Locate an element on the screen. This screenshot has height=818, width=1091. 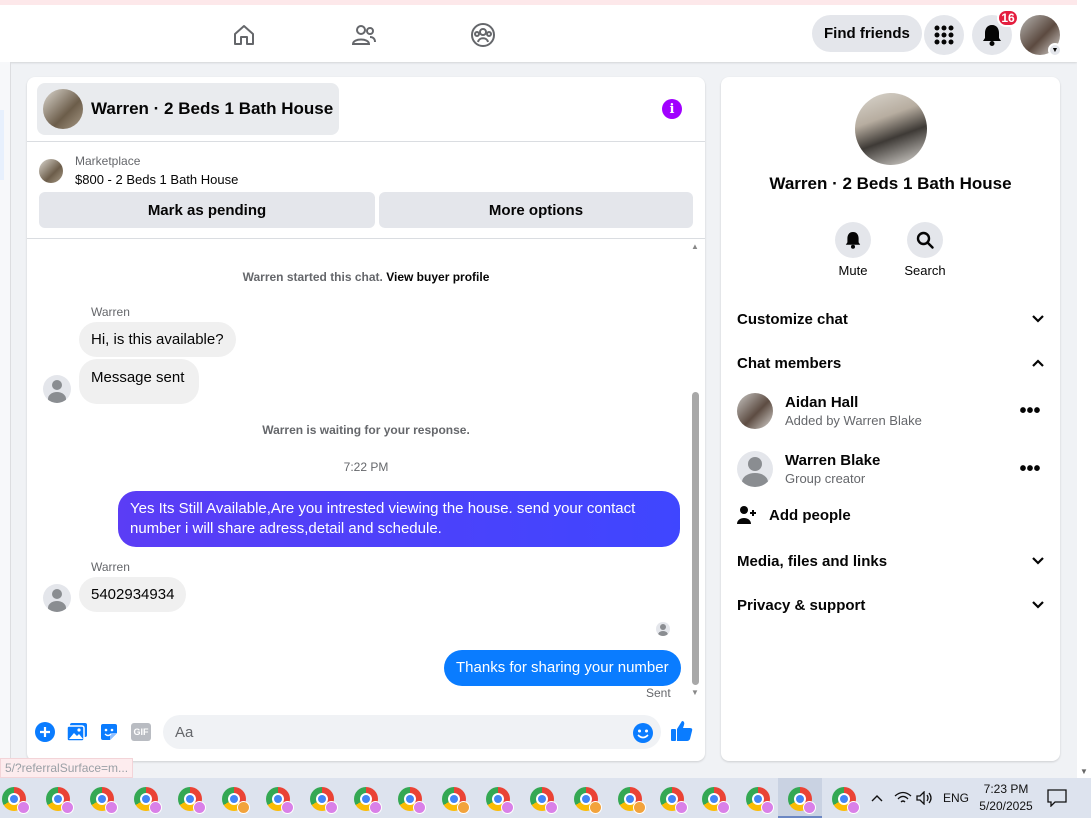
chat-member: Aidan Hall Added by Warren Blake ••• is located at coordinates (891, 411).